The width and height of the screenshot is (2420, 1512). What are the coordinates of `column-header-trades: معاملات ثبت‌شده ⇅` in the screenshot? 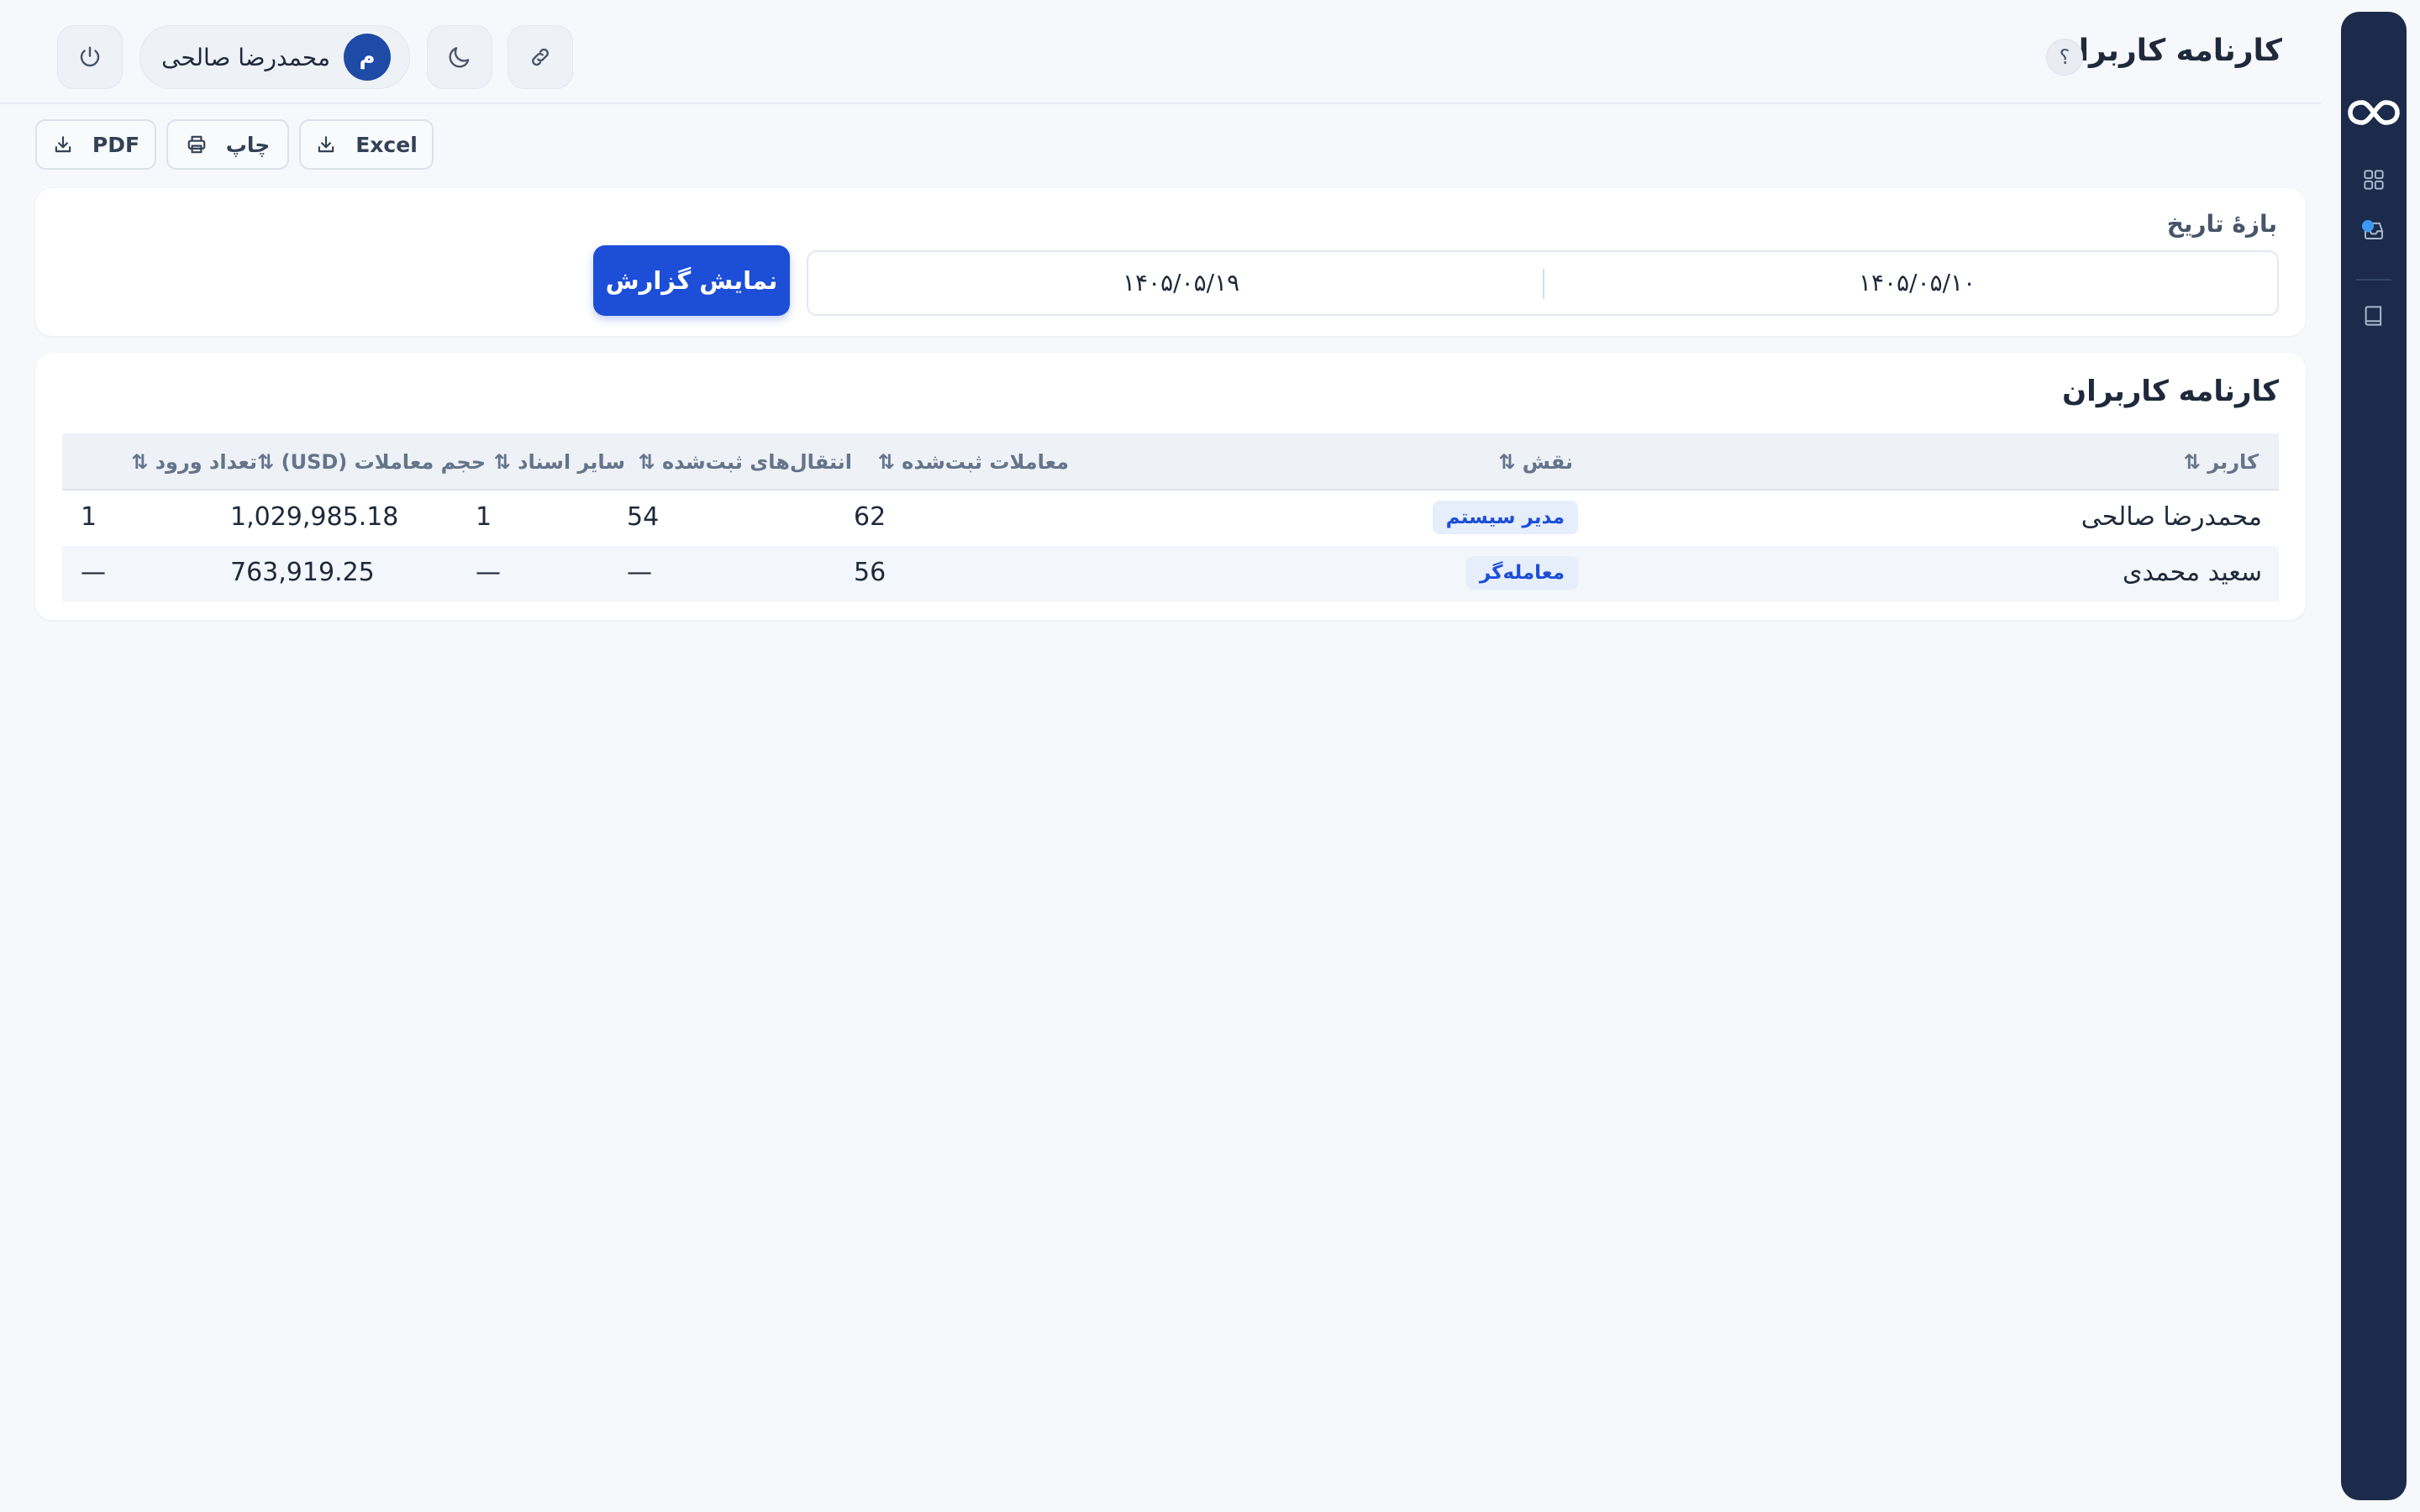 It's located at (973, 462).